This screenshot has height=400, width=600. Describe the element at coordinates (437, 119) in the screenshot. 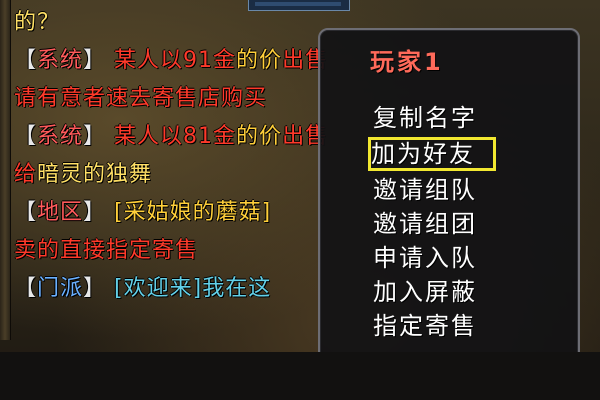

I see `menu-item-copy-name: 复制名字` at that location.